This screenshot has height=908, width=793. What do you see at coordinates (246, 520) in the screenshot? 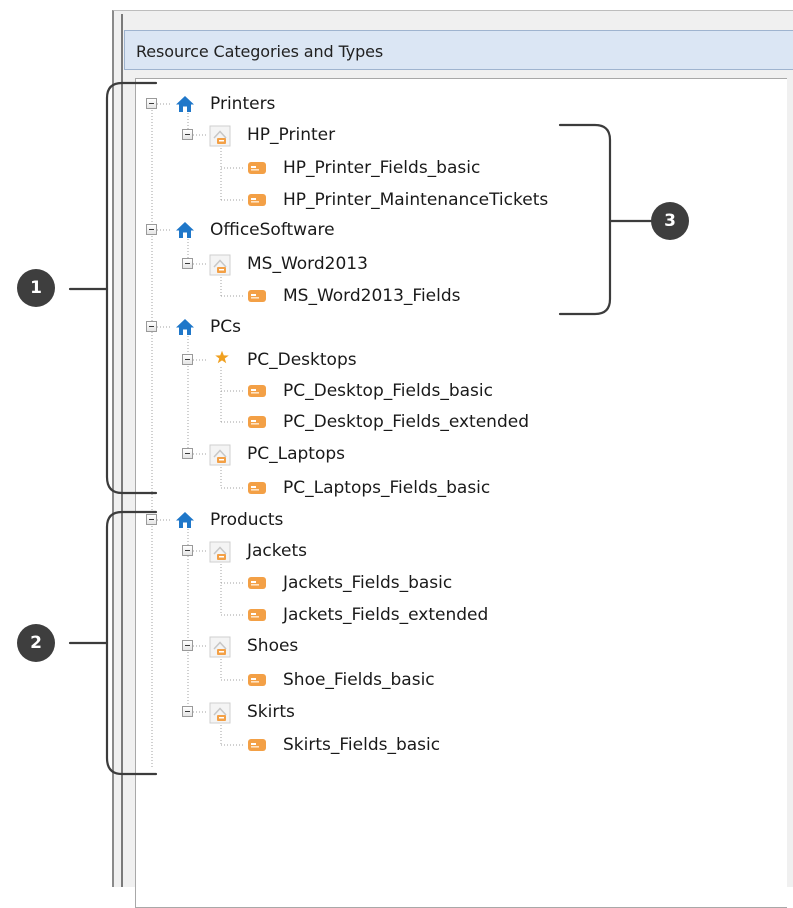
I see `tree-node-products: Products` at bounding box center [246, 520].